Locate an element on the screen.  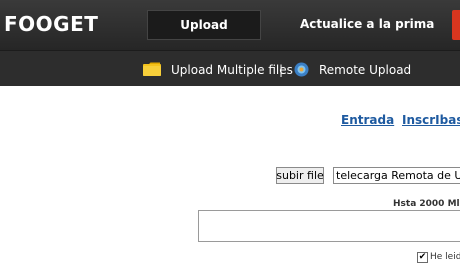
globe-icon is located at coordinates (301, 69).